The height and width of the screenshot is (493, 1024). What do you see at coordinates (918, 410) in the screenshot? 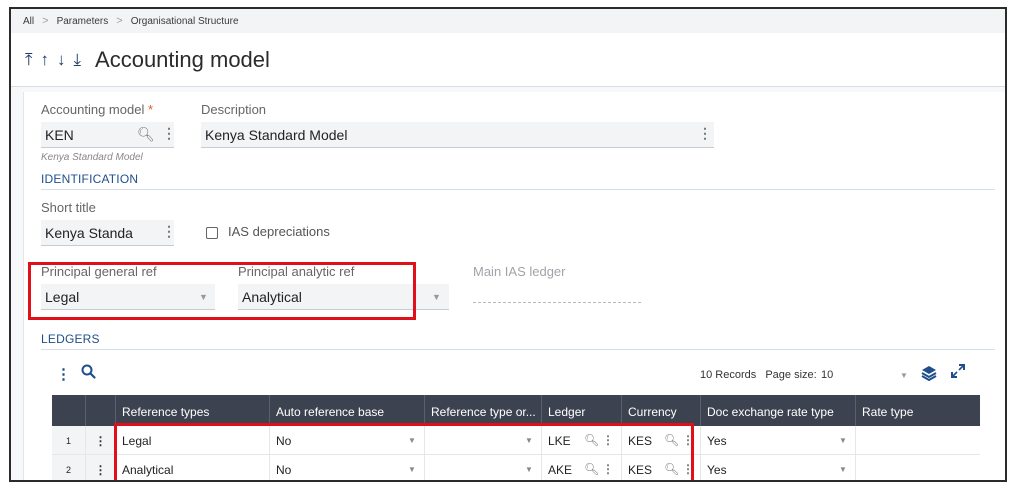
I see `column-rate-type: Rate type` at bounding box center [918, 410].